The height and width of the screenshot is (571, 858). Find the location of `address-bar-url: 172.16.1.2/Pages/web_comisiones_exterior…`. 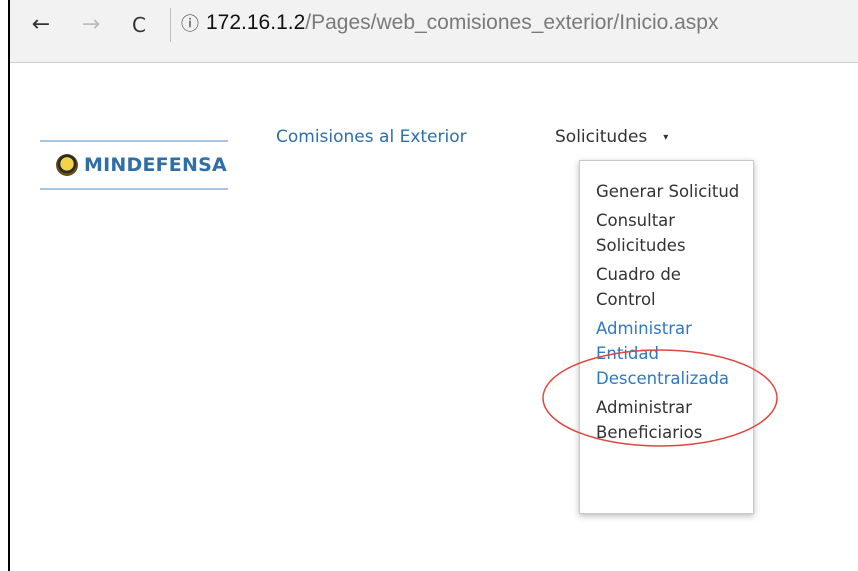

address-bar-url: 172.16.1.2/Pages/web_comisiones_exterior… is located at coordinates (462, 23).